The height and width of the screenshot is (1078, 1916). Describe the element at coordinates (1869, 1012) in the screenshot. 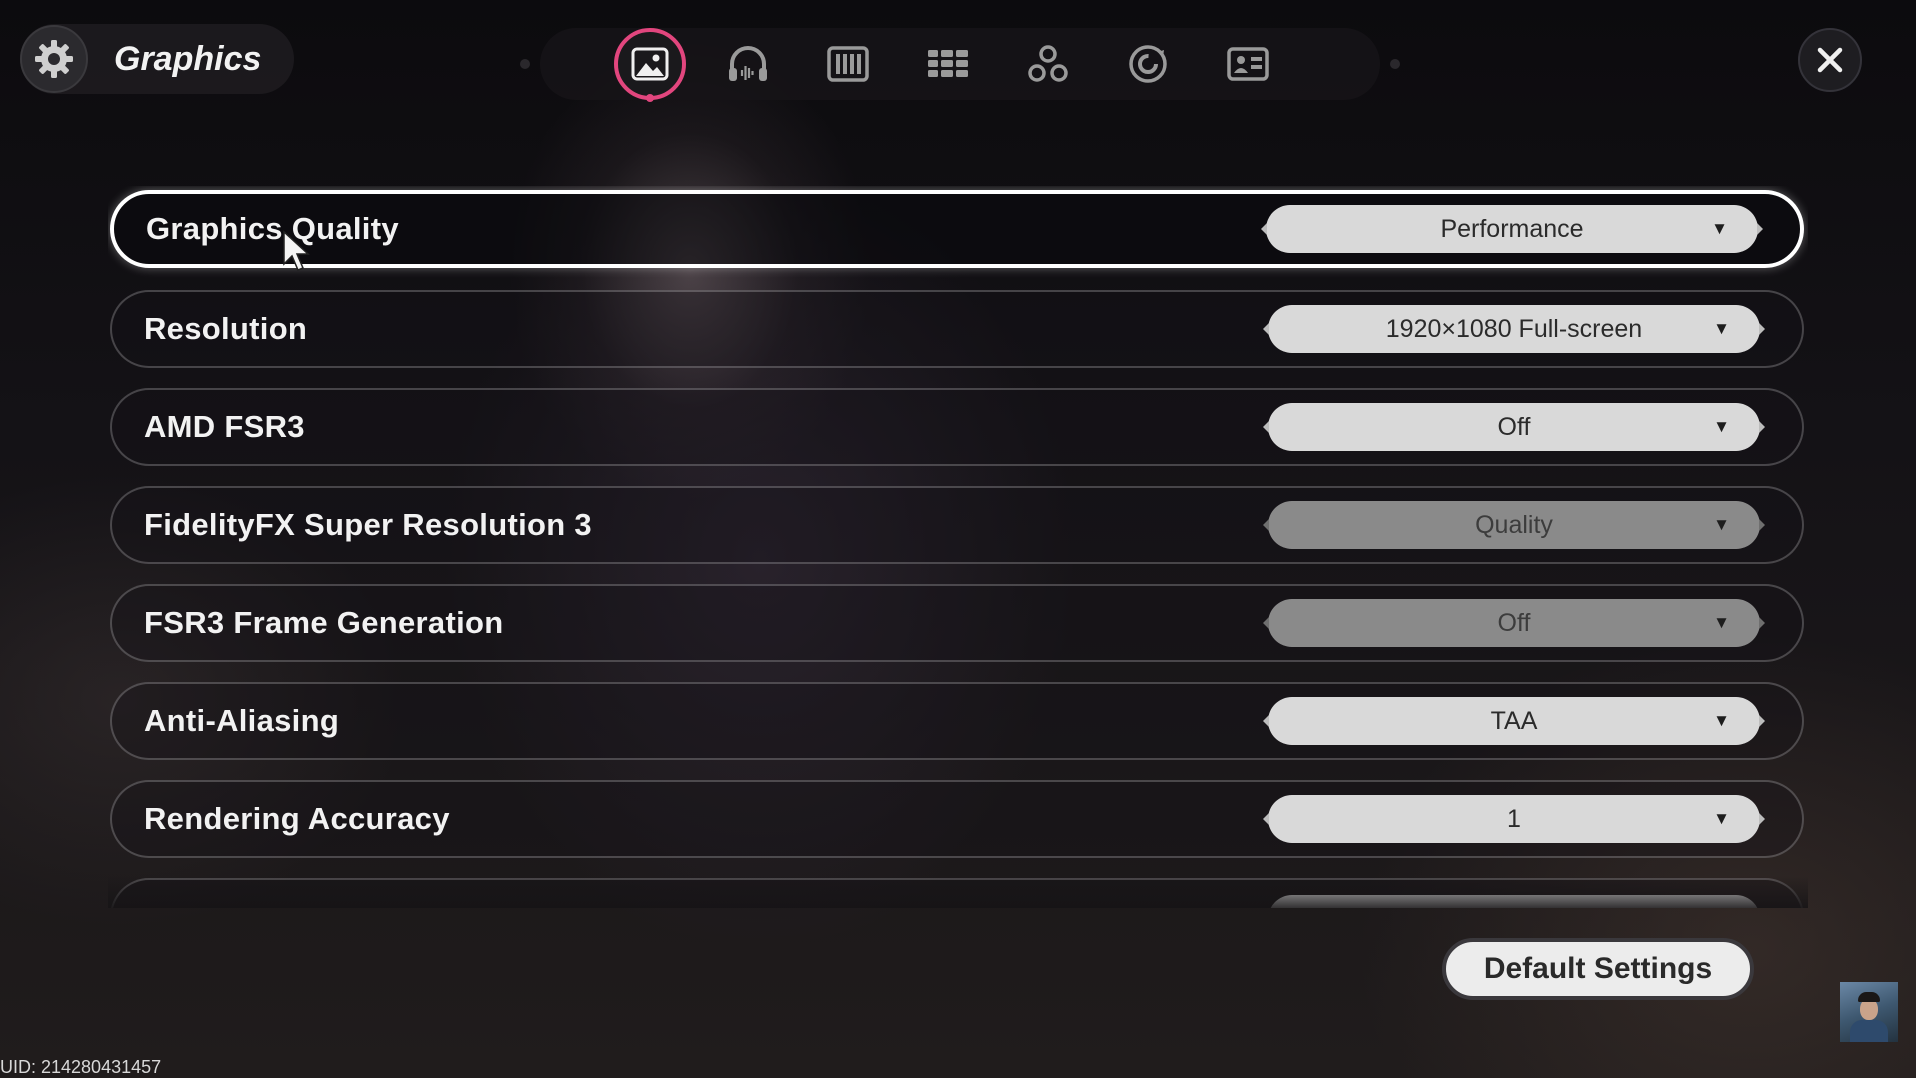

I see `webcam-avatar` at that location.